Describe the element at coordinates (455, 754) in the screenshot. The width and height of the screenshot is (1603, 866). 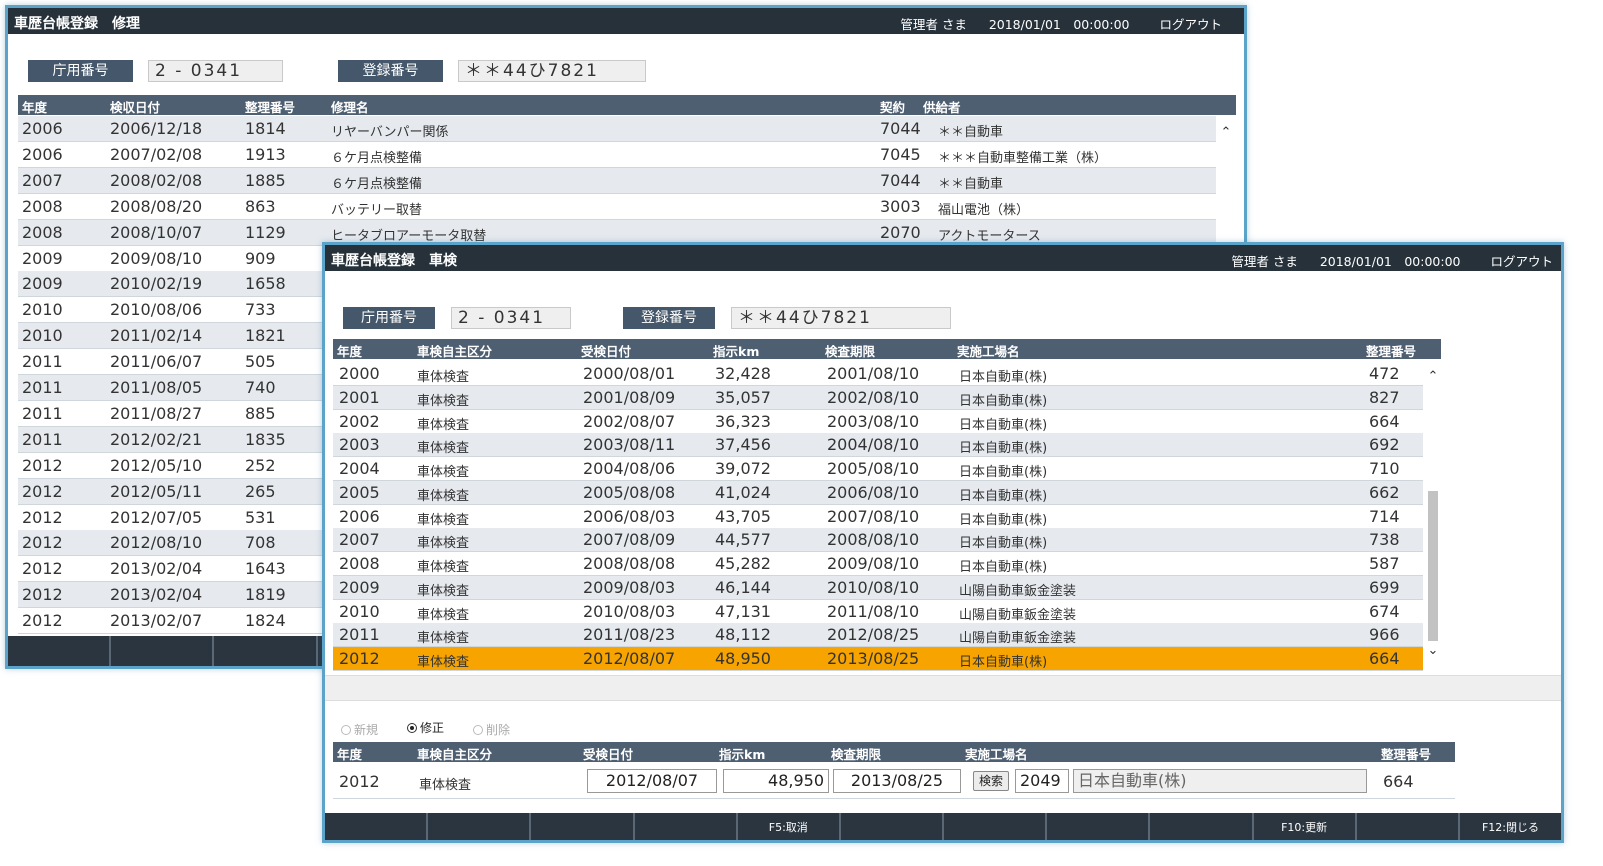
I see `form-col-category: 車検自主区分` at that location.